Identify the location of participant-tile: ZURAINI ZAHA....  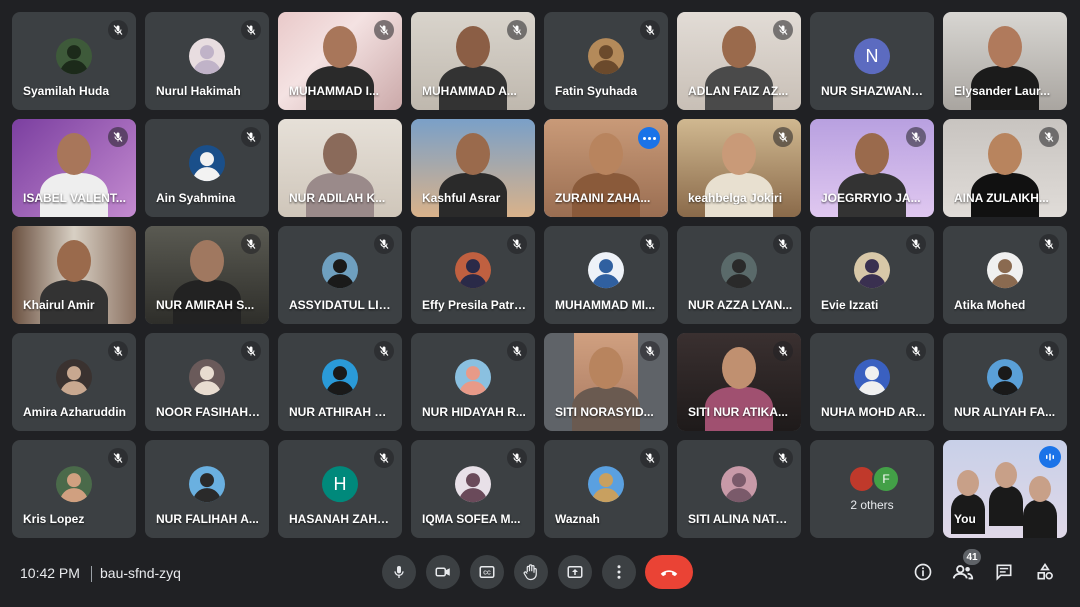
(606, 168).